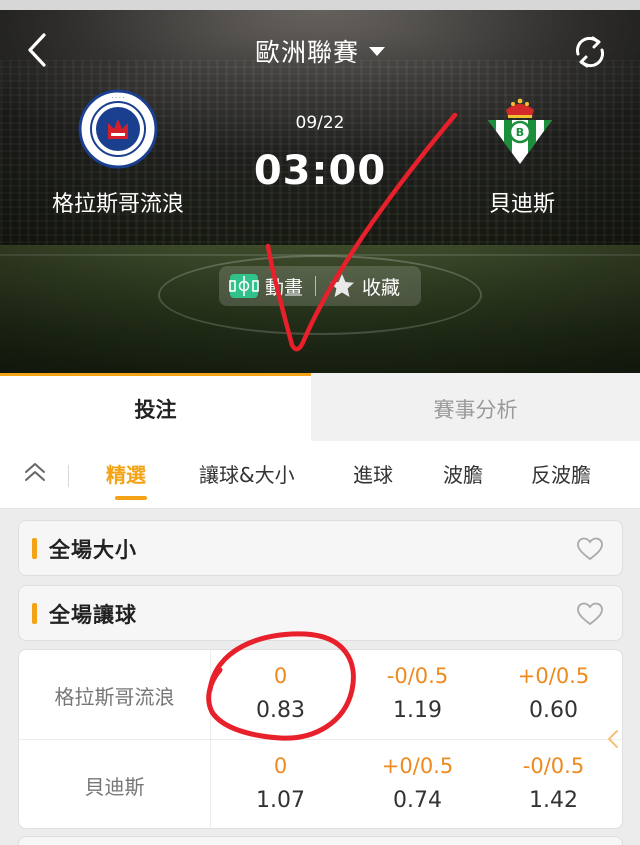 This screenshot has height=845, width=640. What do you see at coordinates (280, 695) in the screenshot?
I see `odds-cell: 0 0.83` at bounding box center [280, 695].